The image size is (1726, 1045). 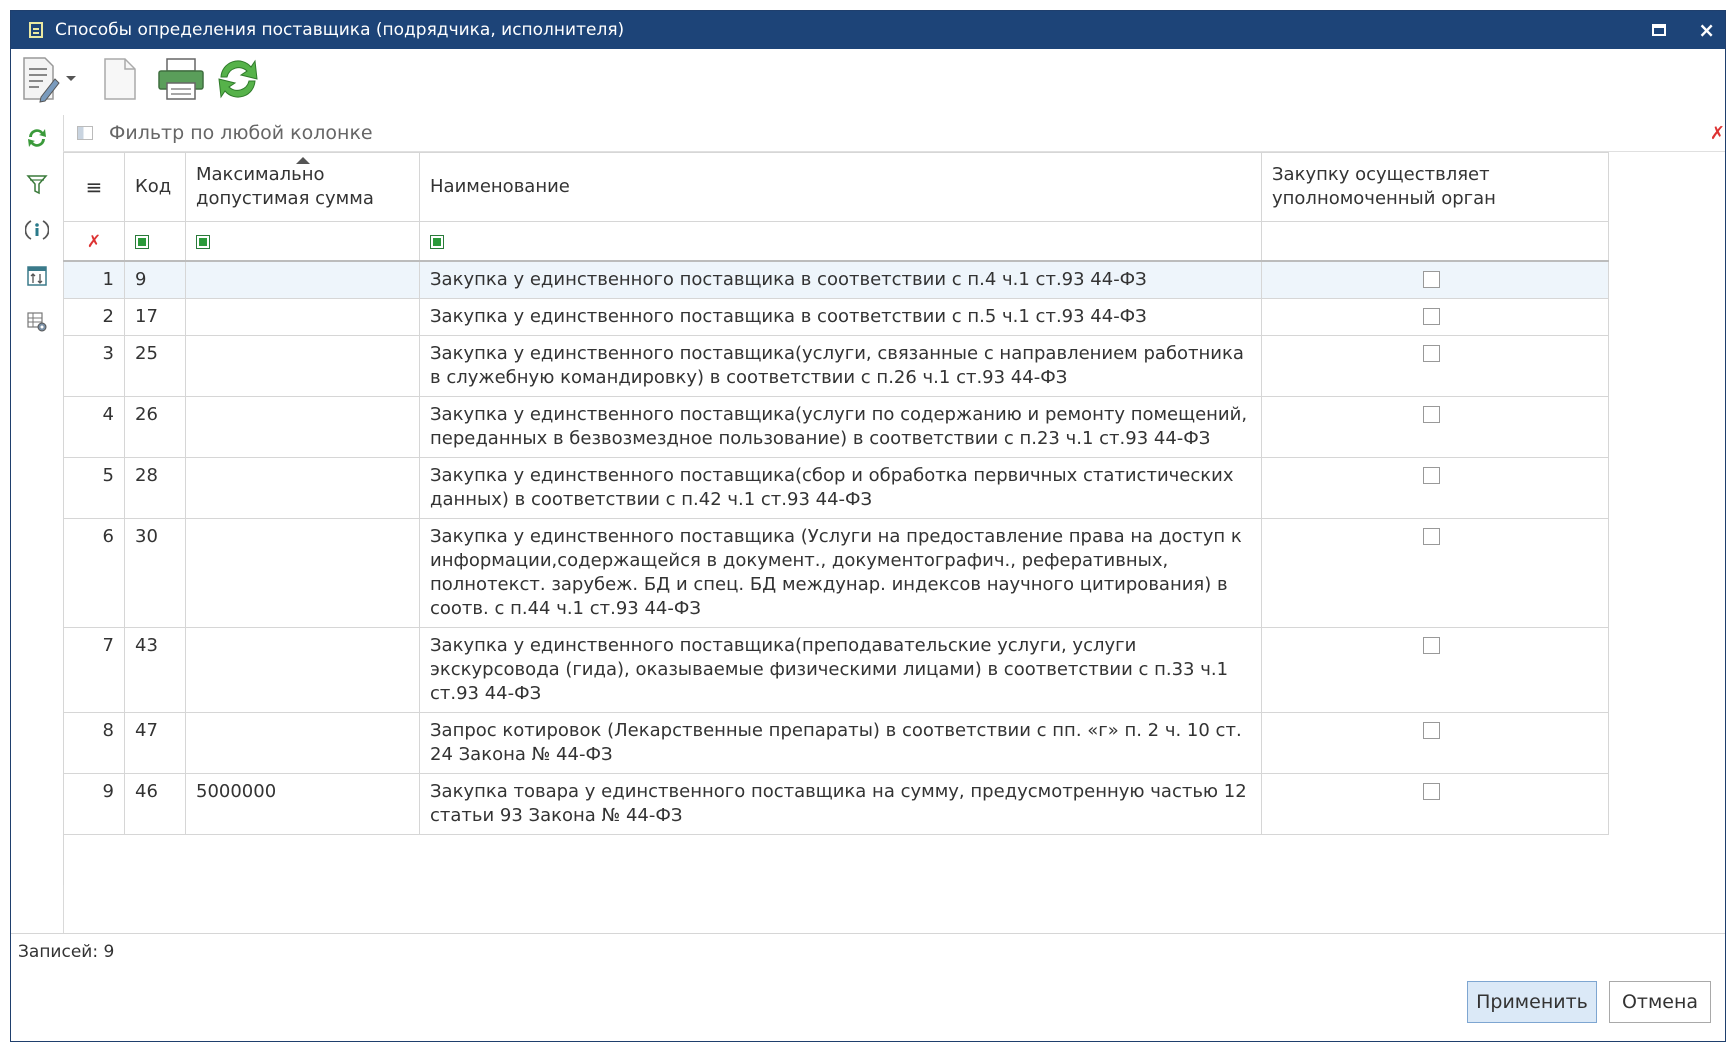 What do you see at coordinates (94, 573) in the screenshot?
I see `row-number-cell: 6` at bounding box center [94, 573].